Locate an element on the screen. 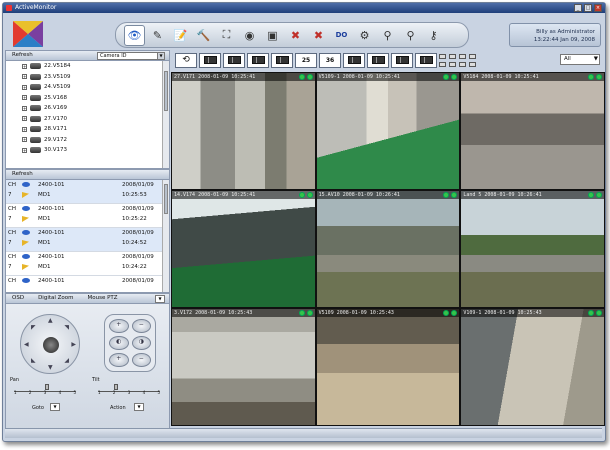  ptz-tab-mouse-ptz: Mouse PTZ is located at coordinates (103, 298).